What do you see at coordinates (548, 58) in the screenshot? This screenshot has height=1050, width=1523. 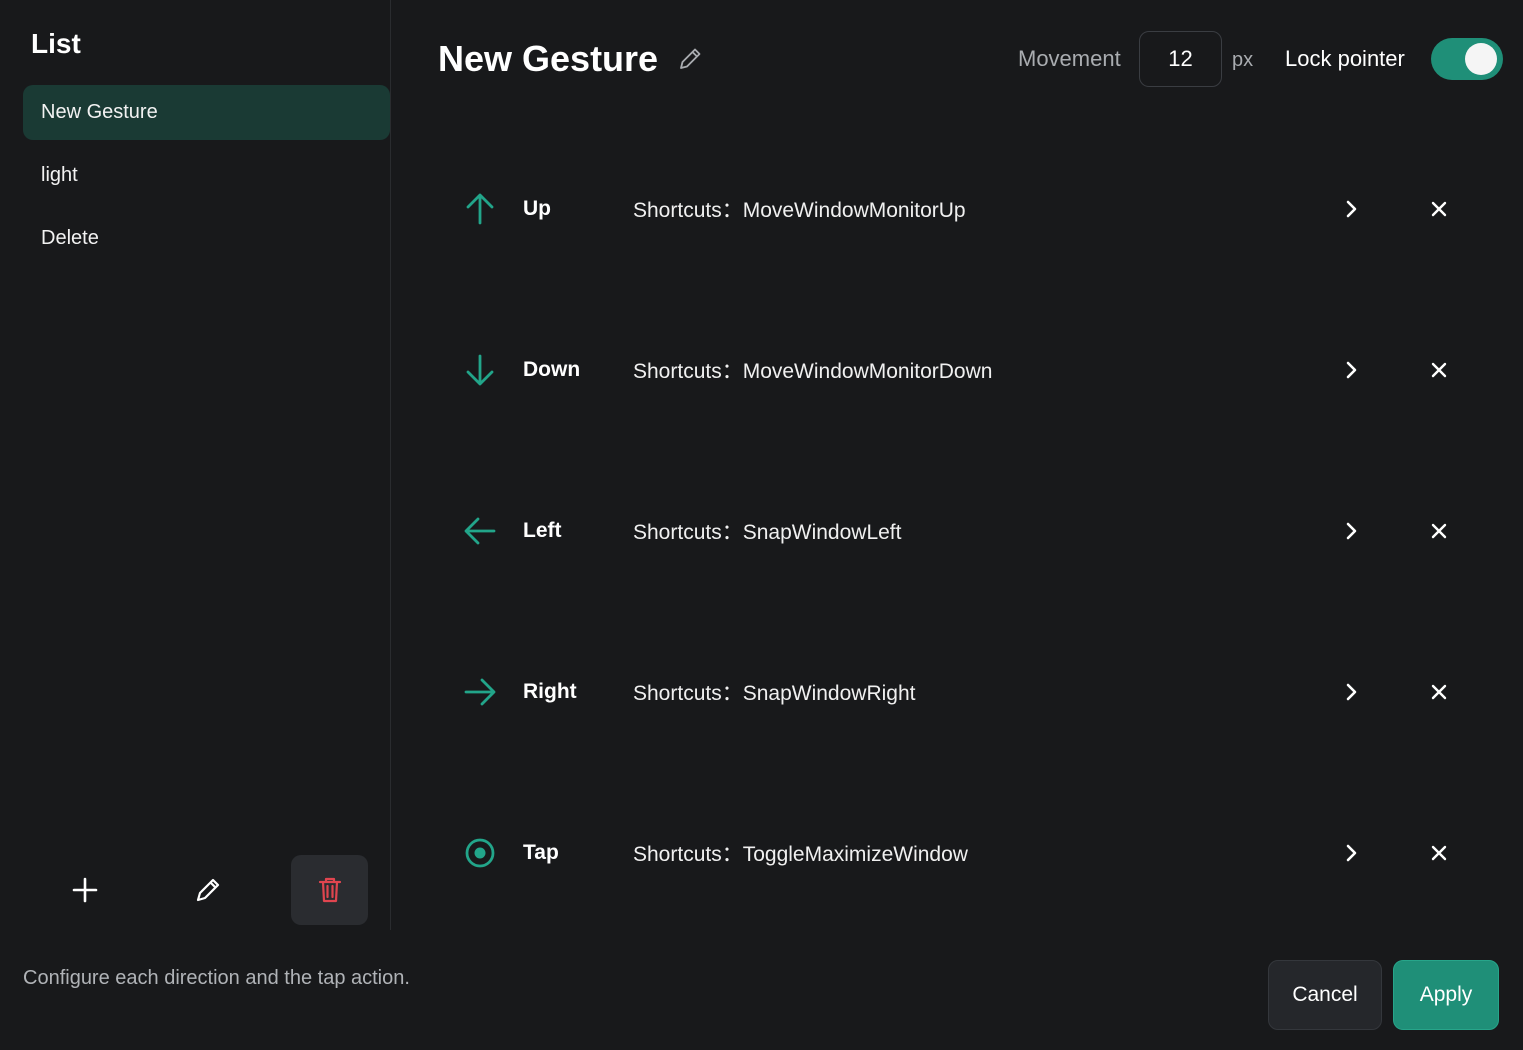 I see `page-title: New Gesture` at bounding box center [548, 58].